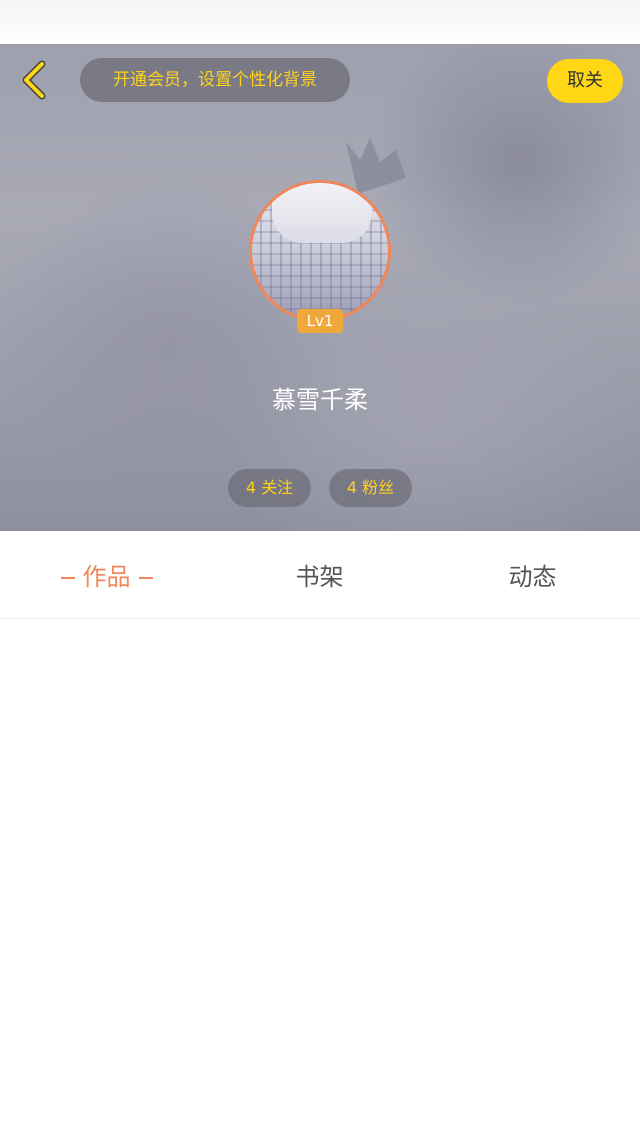 This screenshot has width=640, height=1138. Describe the element at coordinates (585, 81) in the screenshot. I see `unfollow-button: 取关` at that location.